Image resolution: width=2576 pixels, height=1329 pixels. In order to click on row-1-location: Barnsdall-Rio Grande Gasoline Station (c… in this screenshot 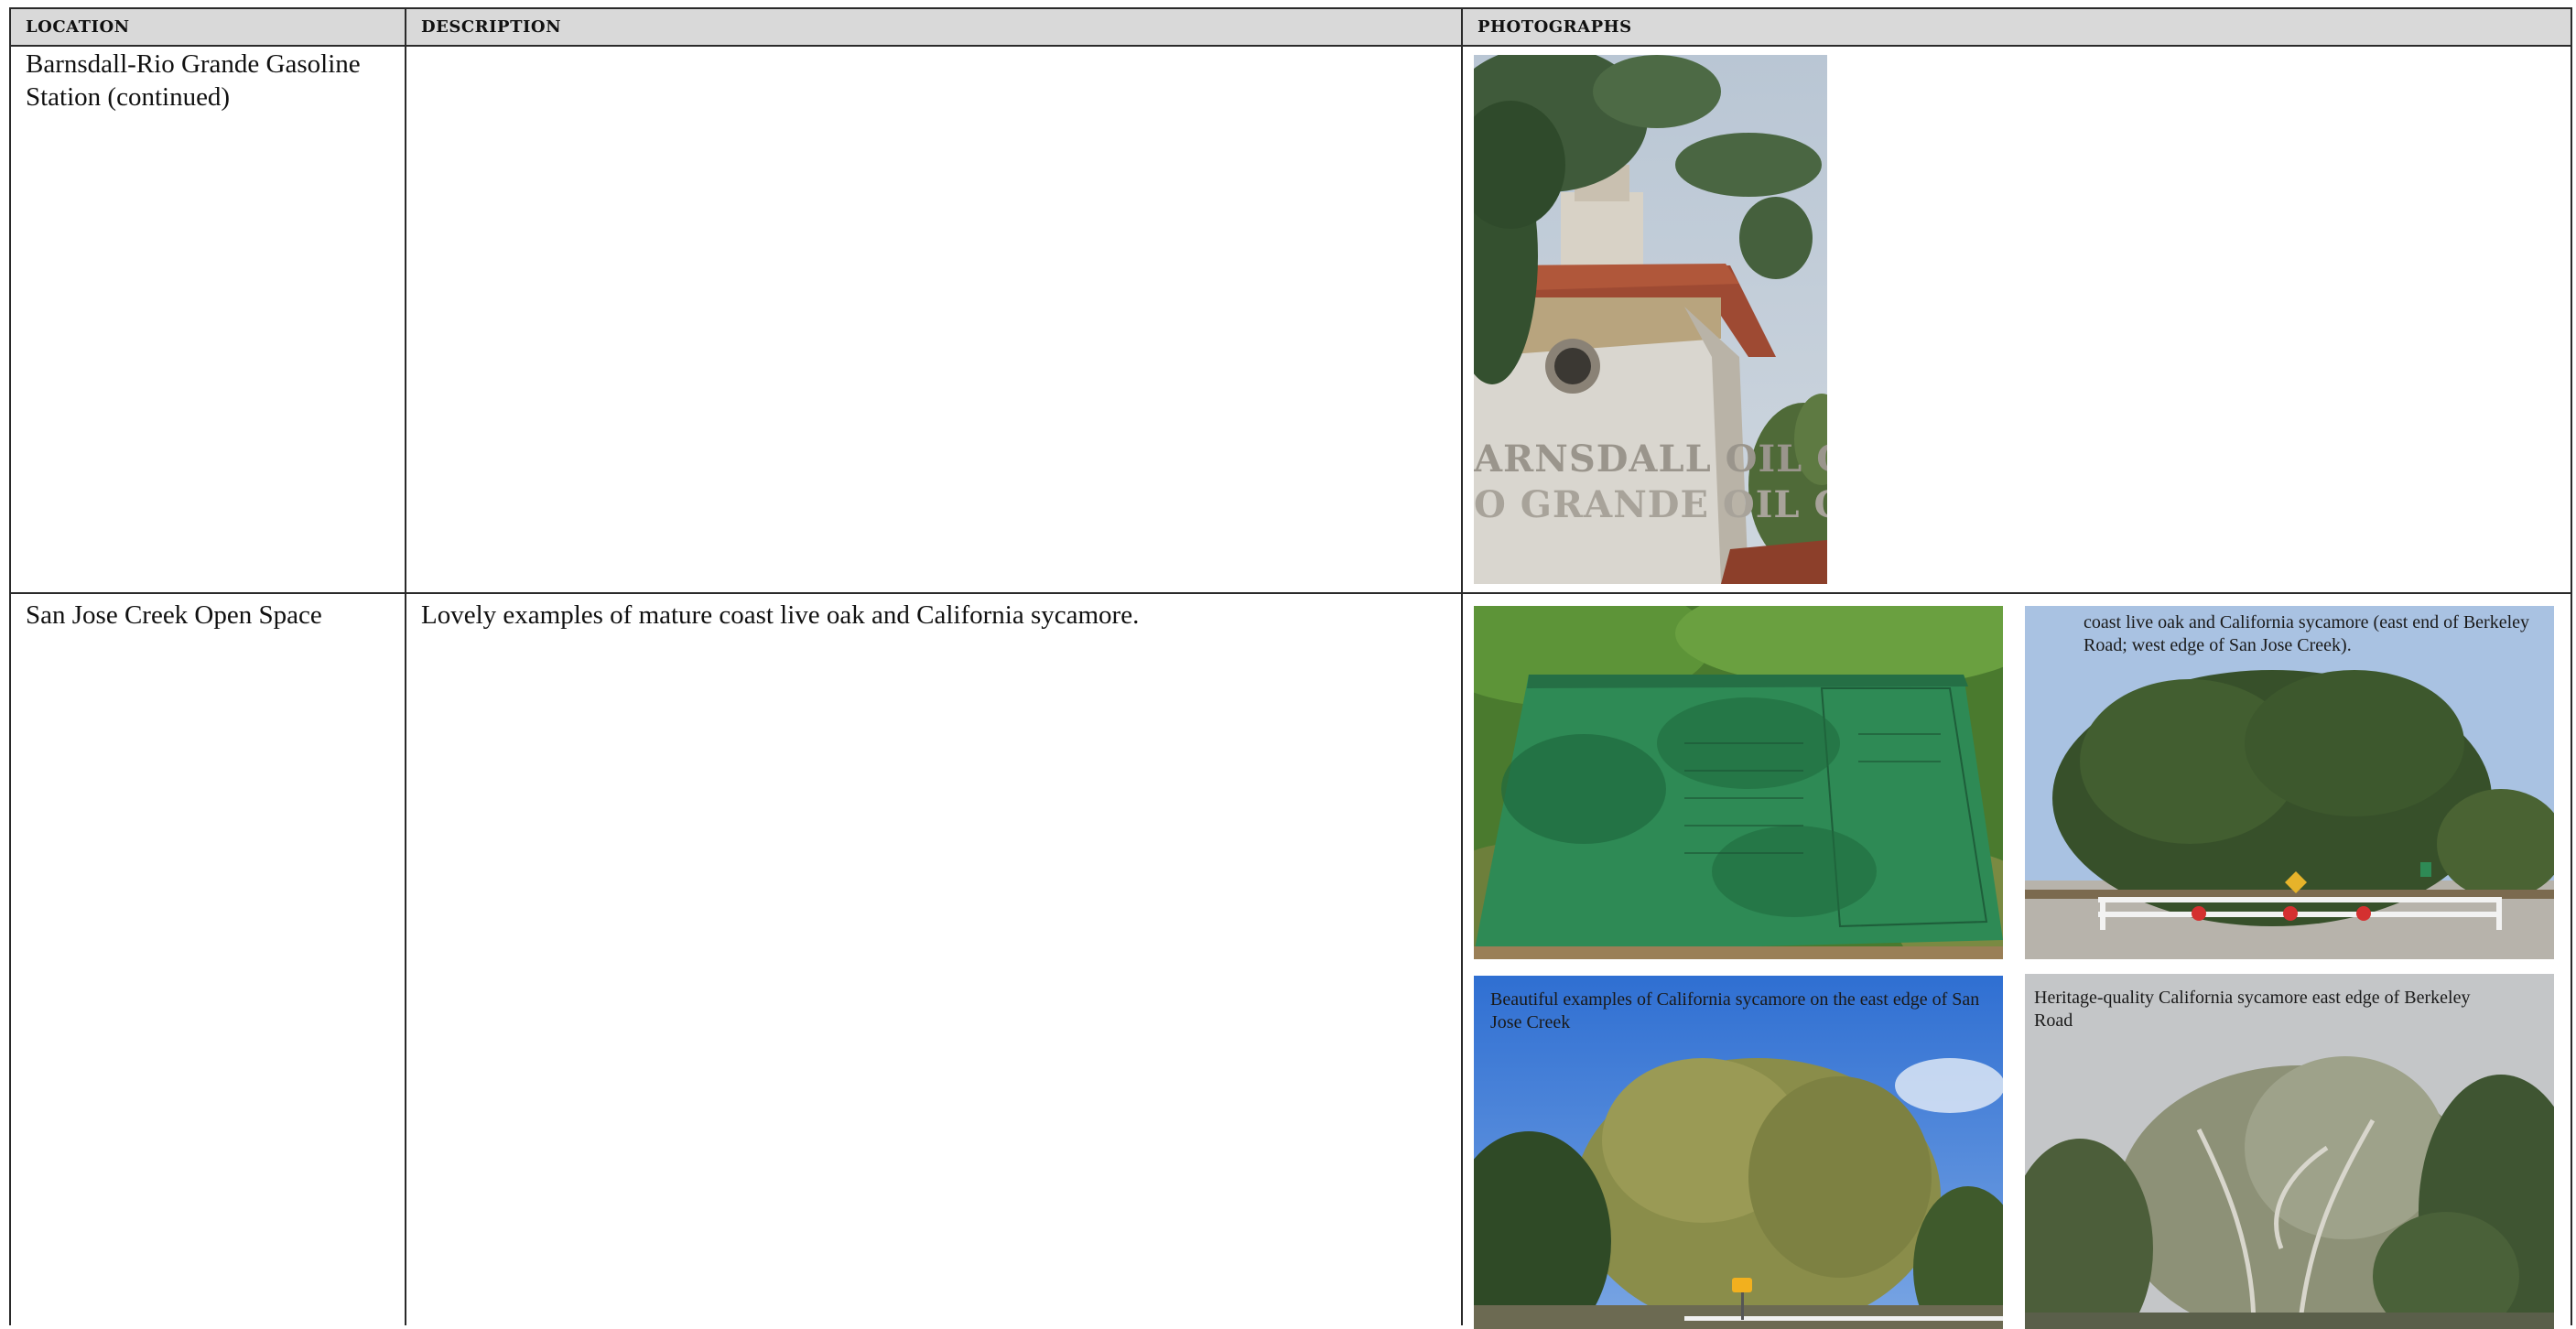, I will do `click(194, 80)`.